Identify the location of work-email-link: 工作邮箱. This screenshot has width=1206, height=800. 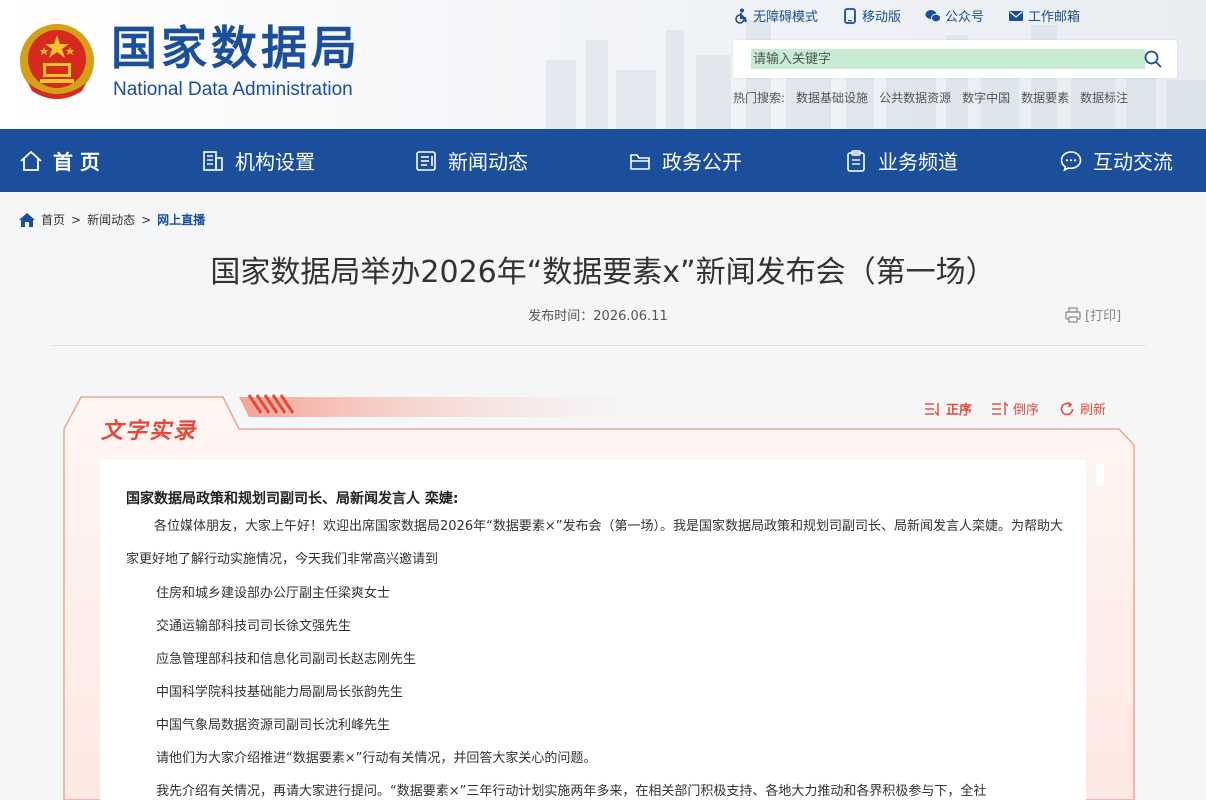
(1044, 15).